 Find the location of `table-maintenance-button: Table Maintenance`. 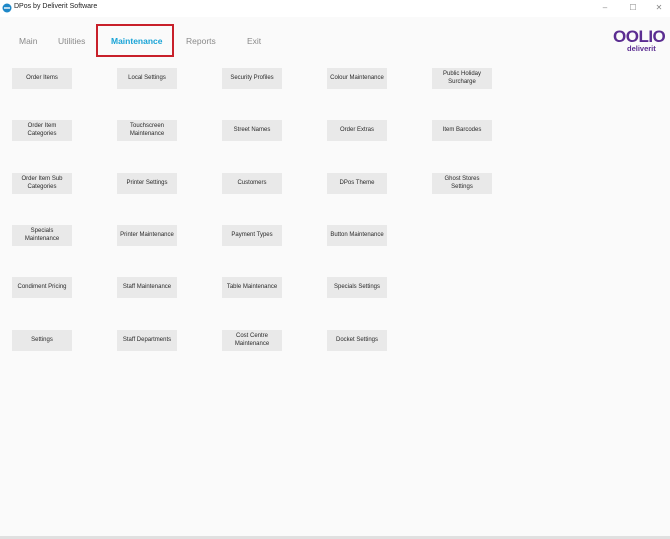

table-maintenance-button: Table Maintenance is located at coordinates (252, 287).